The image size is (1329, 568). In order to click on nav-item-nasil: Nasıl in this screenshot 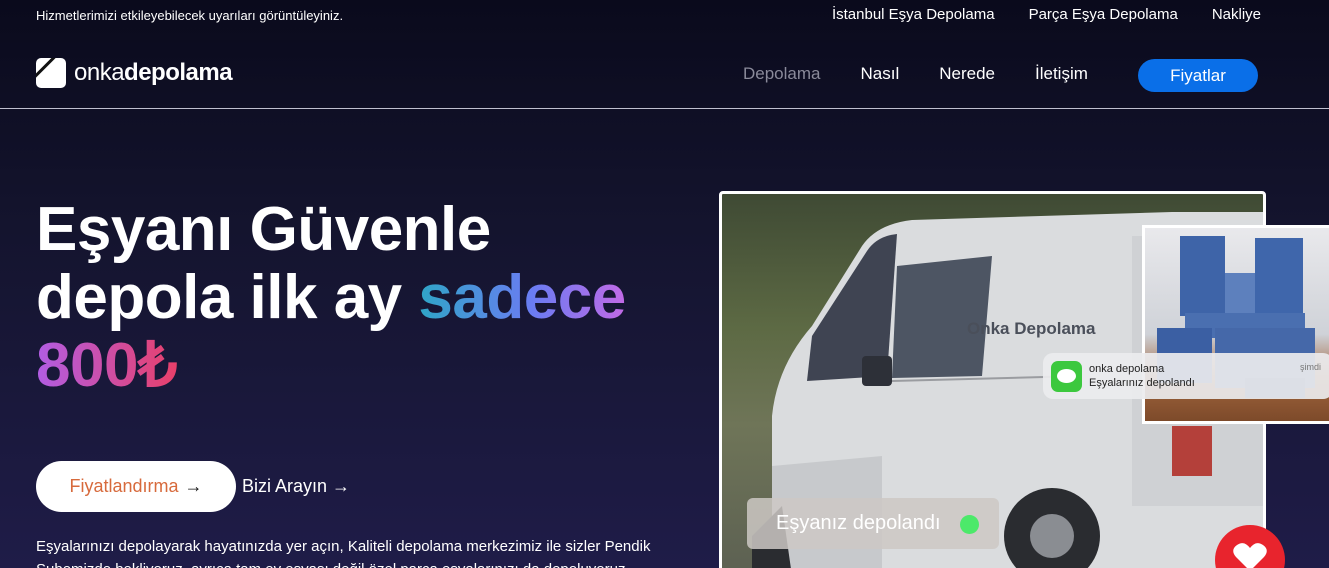, I will do `click(880, 74)`.